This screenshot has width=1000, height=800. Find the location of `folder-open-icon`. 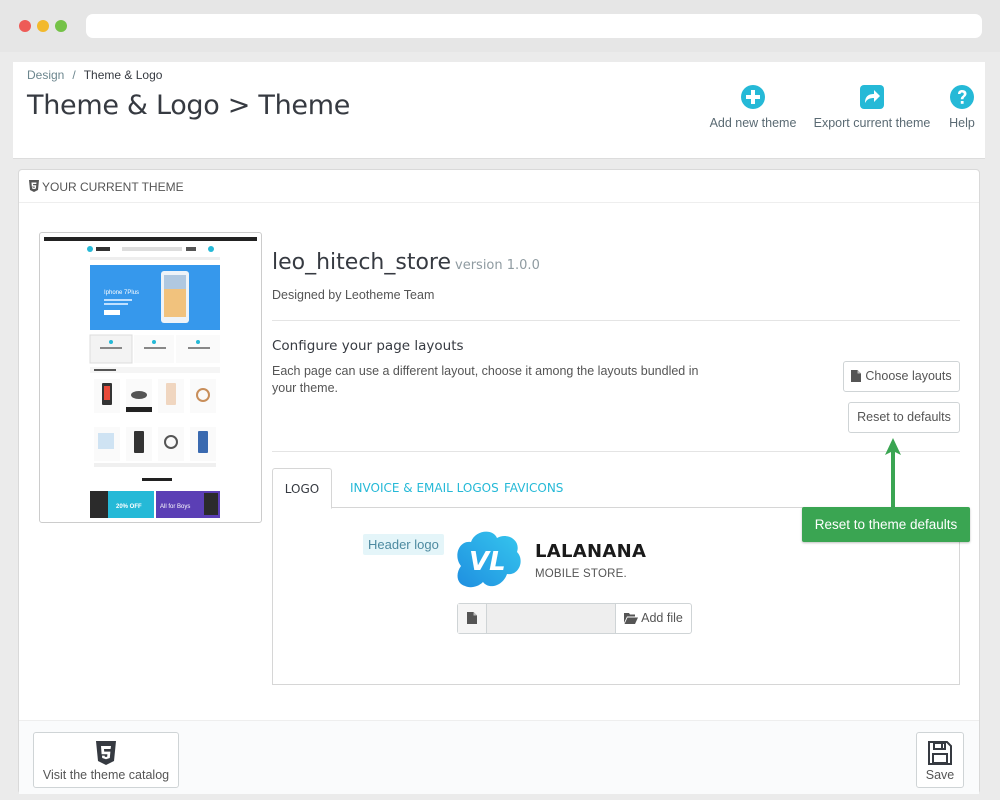

folder-open-icon is located at coordinates (631, 618).